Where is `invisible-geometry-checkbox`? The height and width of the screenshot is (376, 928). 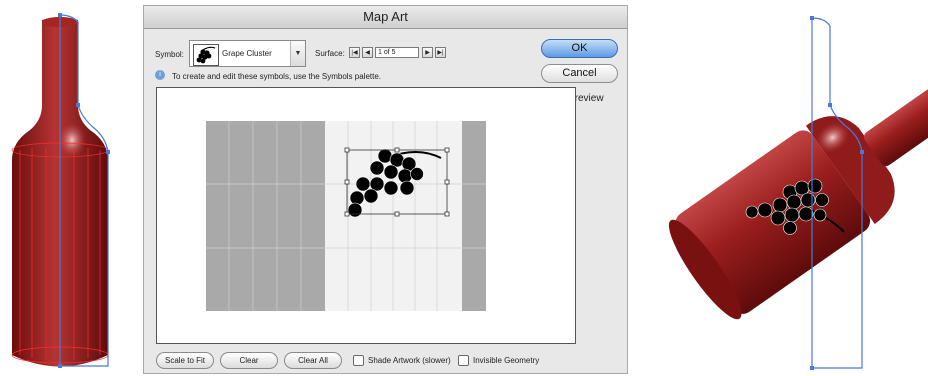 invisible-geometry-checkbox is located at coordinates (463, 360).